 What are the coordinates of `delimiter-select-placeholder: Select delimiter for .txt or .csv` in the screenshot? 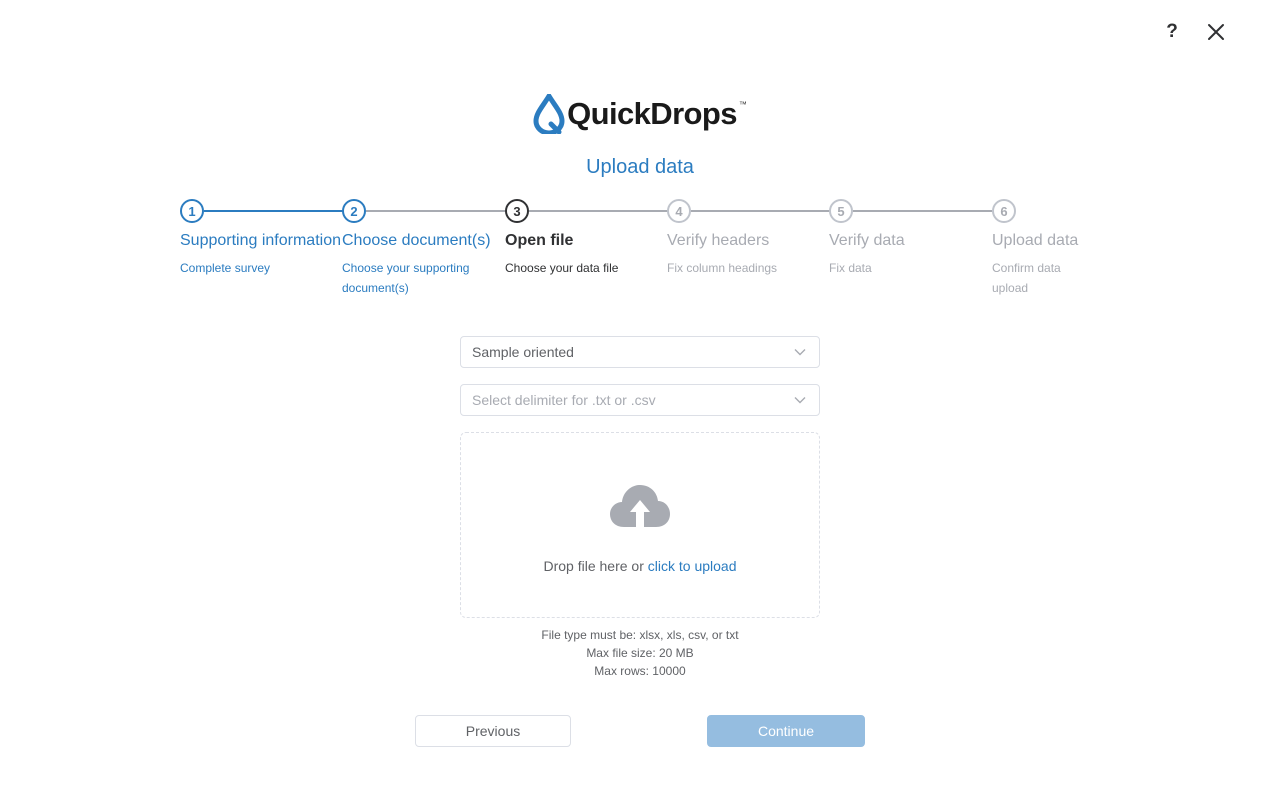 It's located at (564, 400).